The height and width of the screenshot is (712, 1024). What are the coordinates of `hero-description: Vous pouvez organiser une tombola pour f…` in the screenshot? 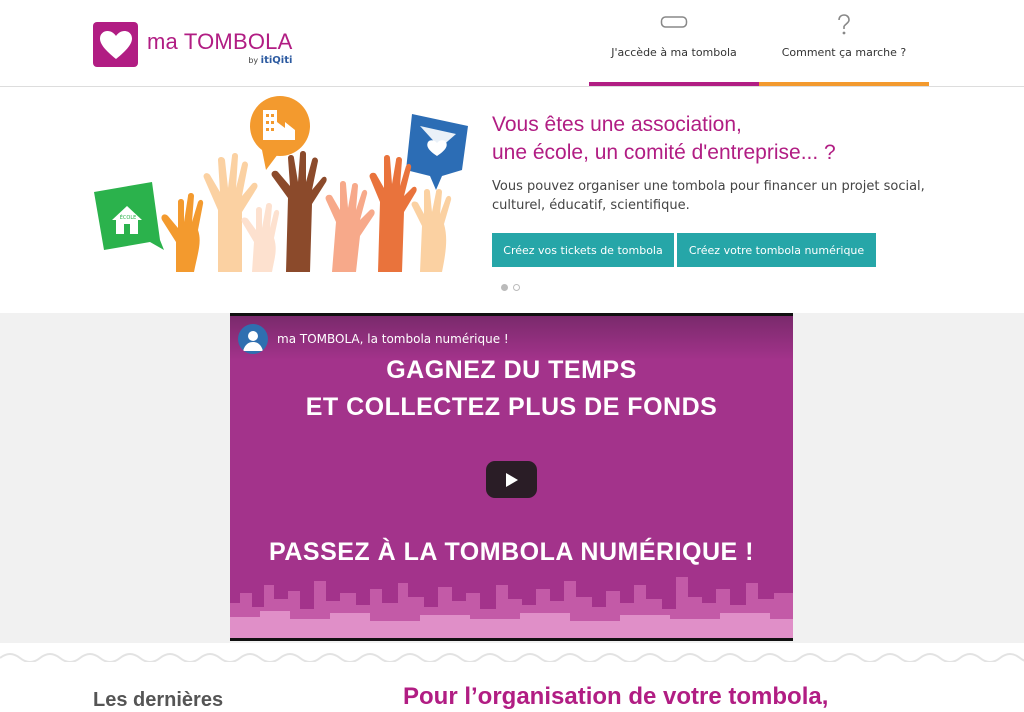 It's located at (708, 196).